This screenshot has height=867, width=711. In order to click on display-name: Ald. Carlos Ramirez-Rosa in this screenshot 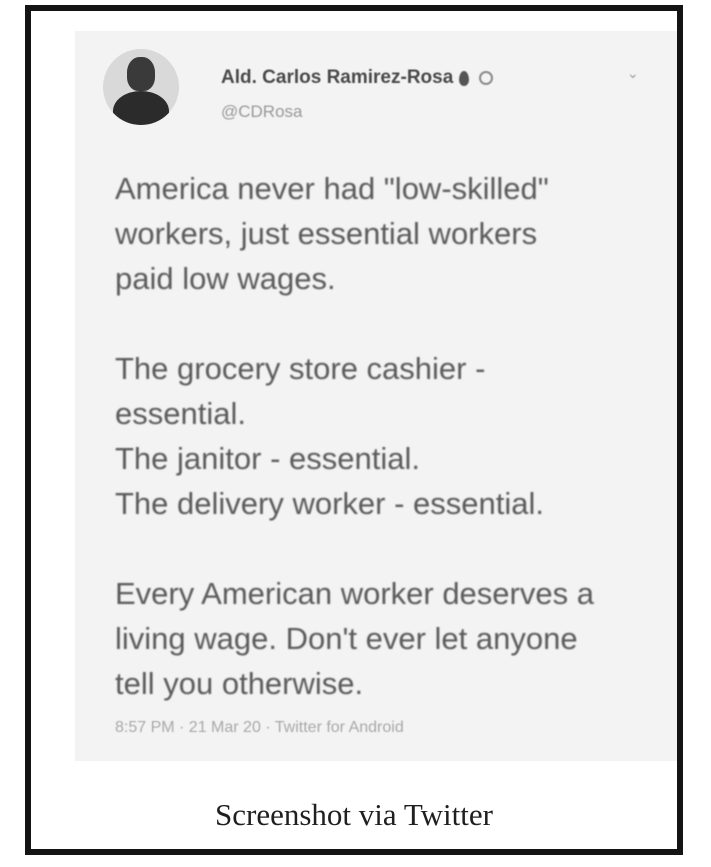, I will do `click(337, 78)`.